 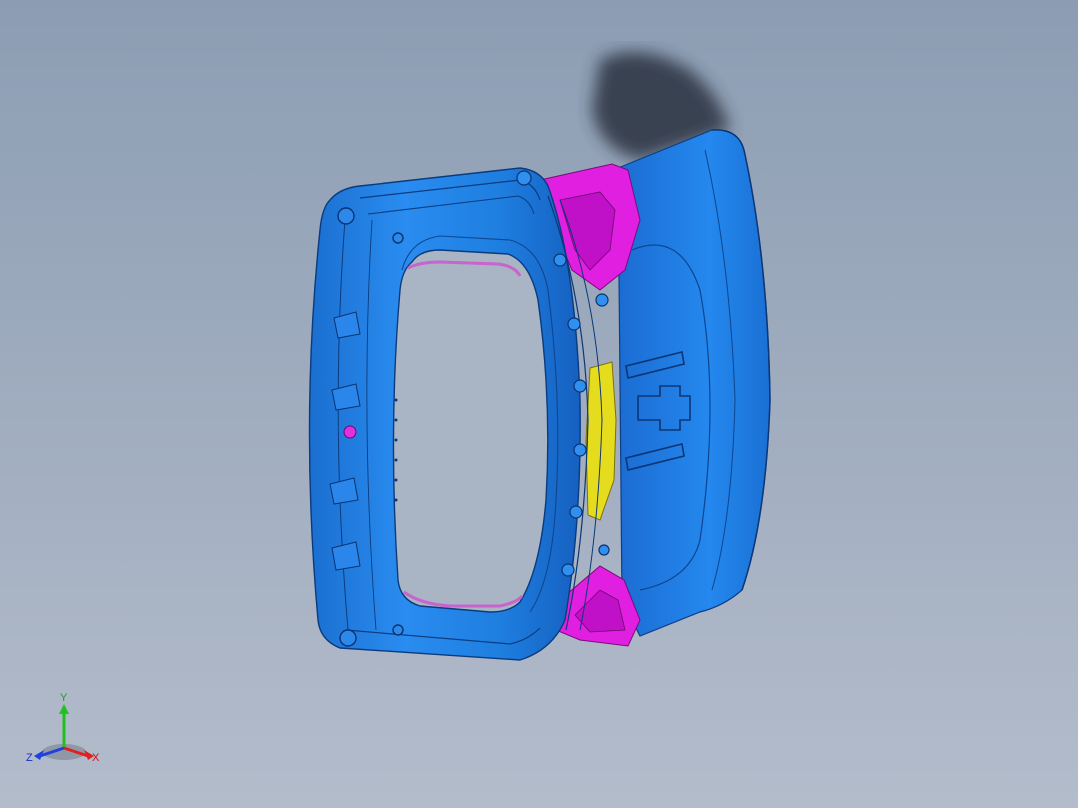 What do you see at coordinates (69, 730) in the screenshot?
I see `view-orientation-triad: Y X Z` at bounding box center [69, 730].